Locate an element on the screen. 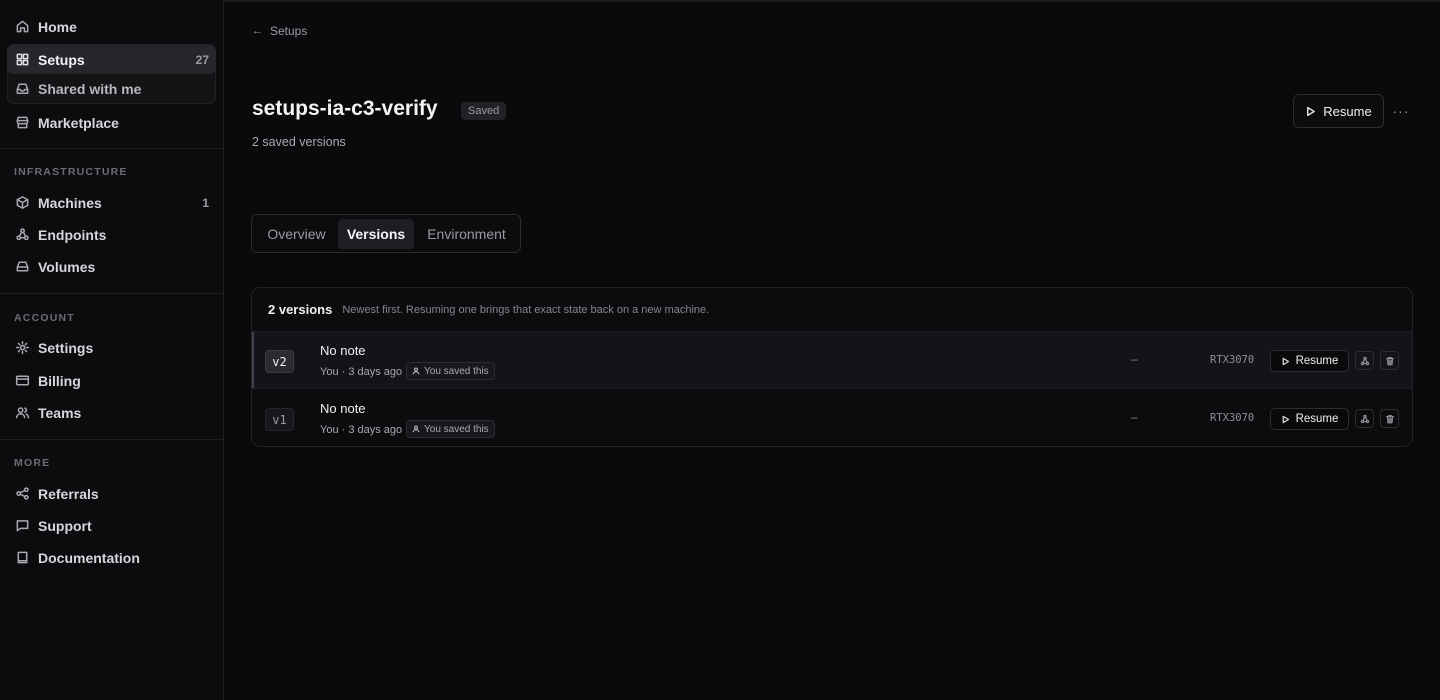 Image resolution: width=1440 pixels, height=700 pixels. tab-versions: Versions is located at coordinates (376, 234).